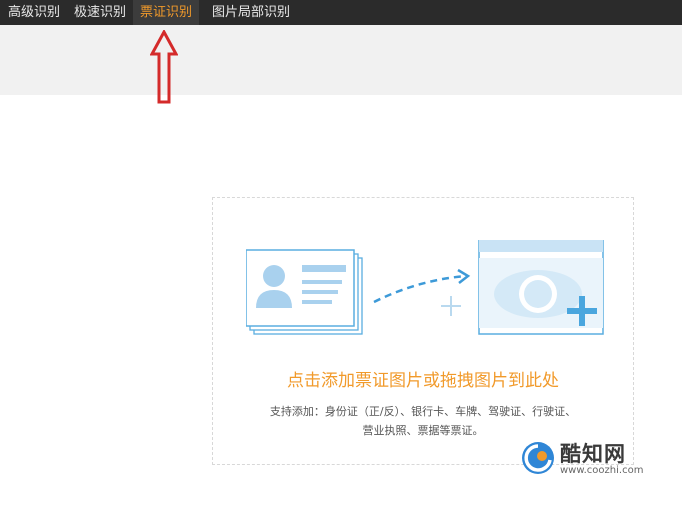 Image resolution: width=682 pixels, height=510 pixels. I want to click on image-preview-add-icon, so click(541, 287).